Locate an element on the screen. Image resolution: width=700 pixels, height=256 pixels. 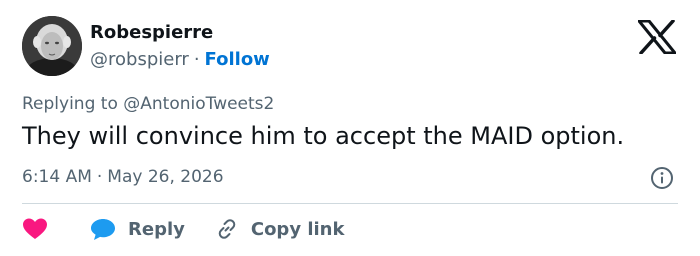
avatar is located at coordinates (52, 46).